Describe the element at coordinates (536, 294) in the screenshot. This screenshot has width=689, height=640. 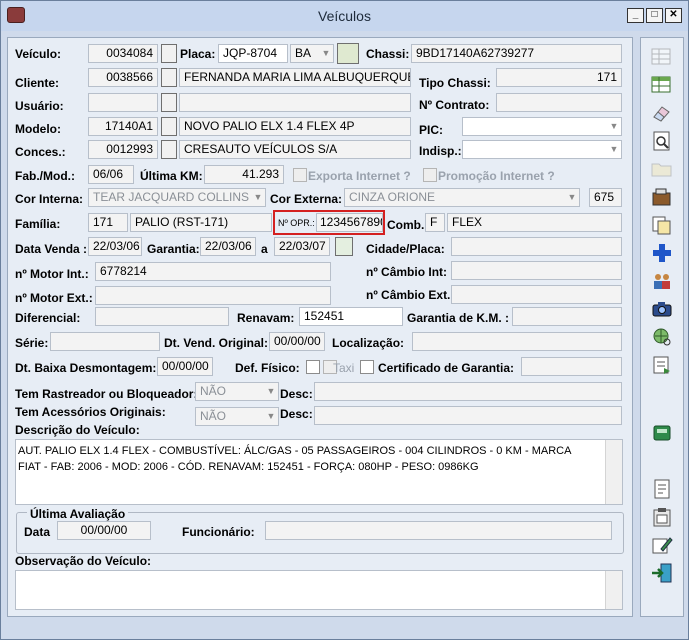
I see `cambio-ext-field` at that location.